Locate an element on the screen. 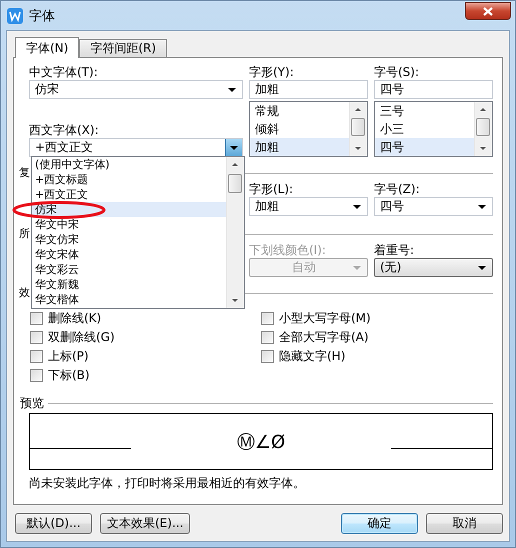 The height and width of the screenshot is (548, 516). section-label: 效 is located at coordinates (24, 293).